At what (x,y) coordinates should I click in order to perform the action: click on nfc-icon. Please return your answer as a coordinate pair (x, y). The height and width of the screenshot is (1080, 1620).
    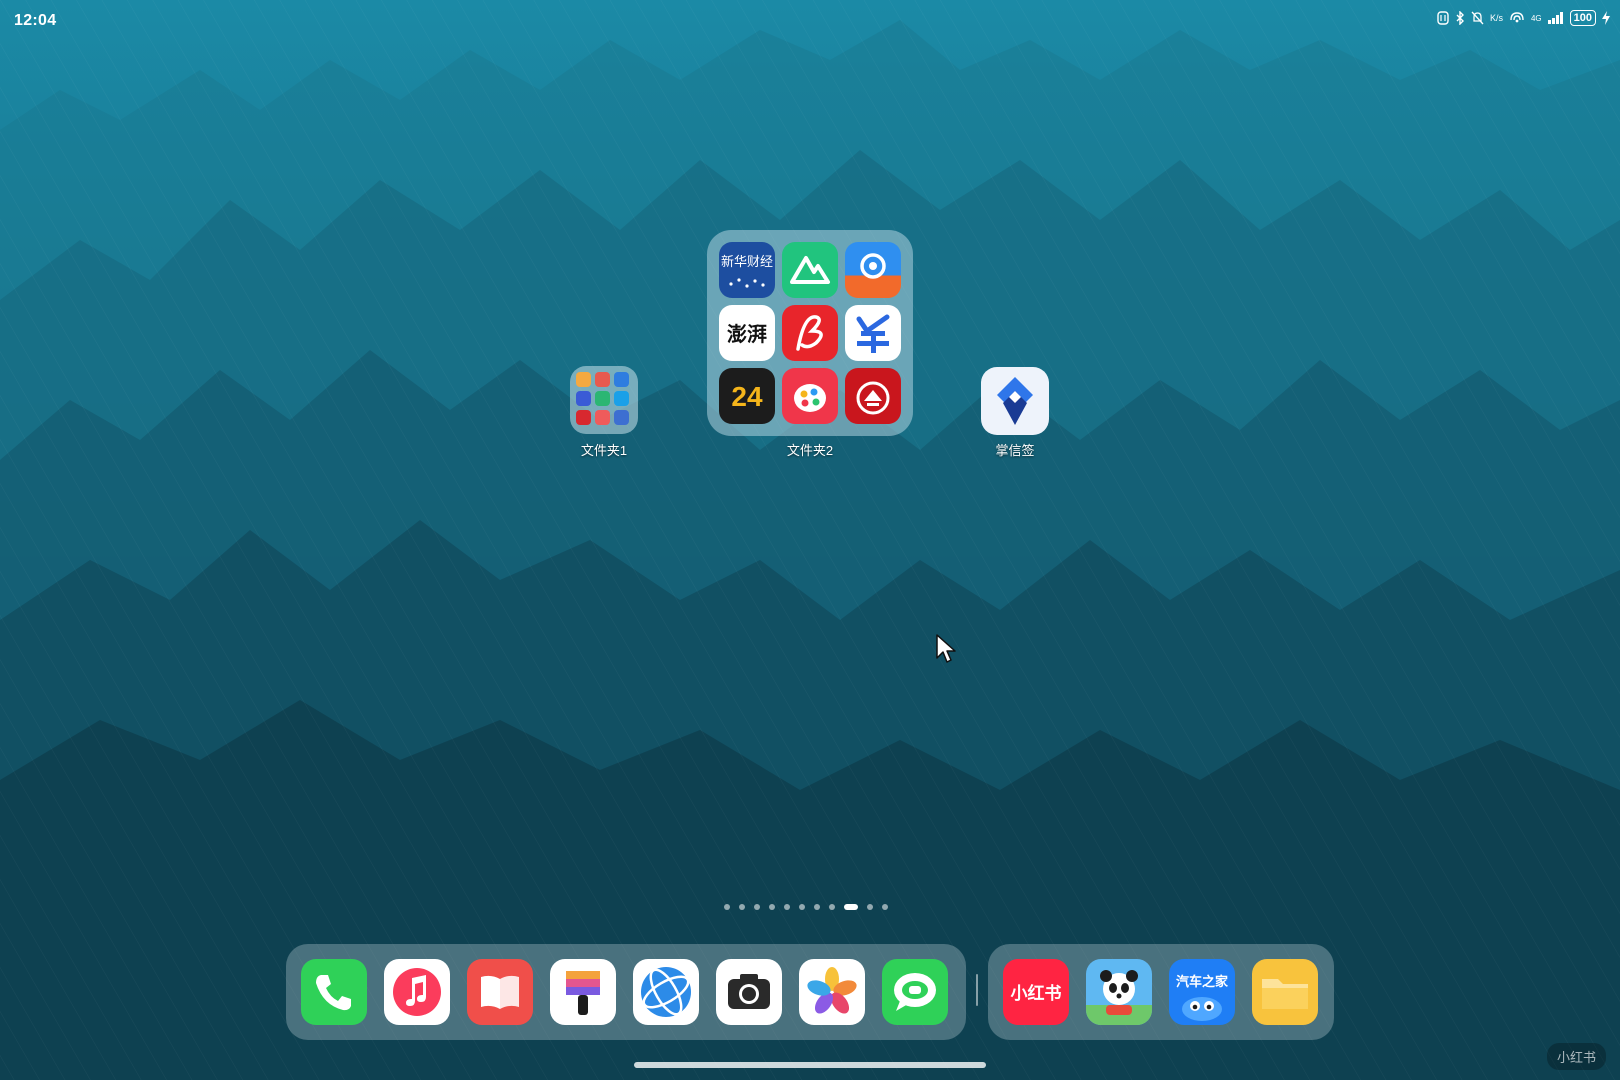
    Looking at the image, I should click on (1443, 18).